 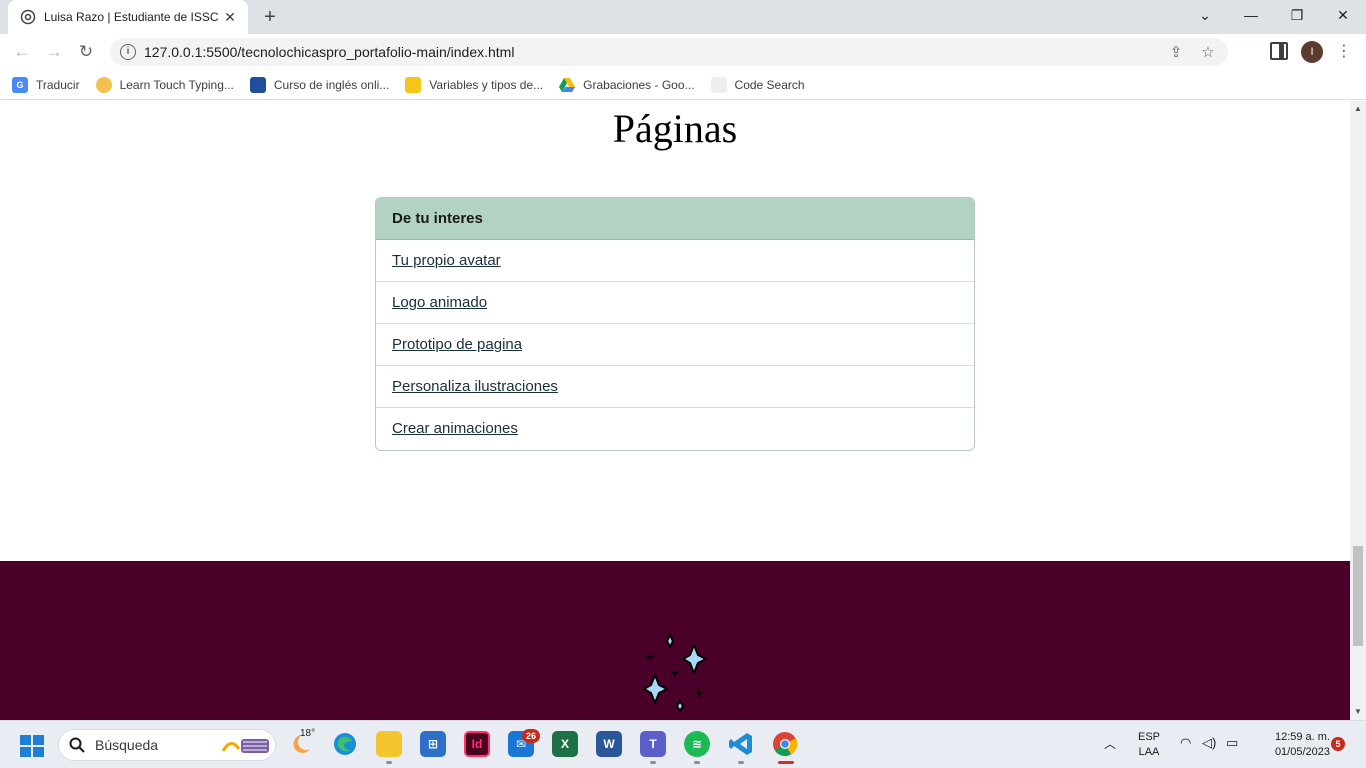 I want to click on taskbar-search: Búsqueda, so click(x=167, y=745).